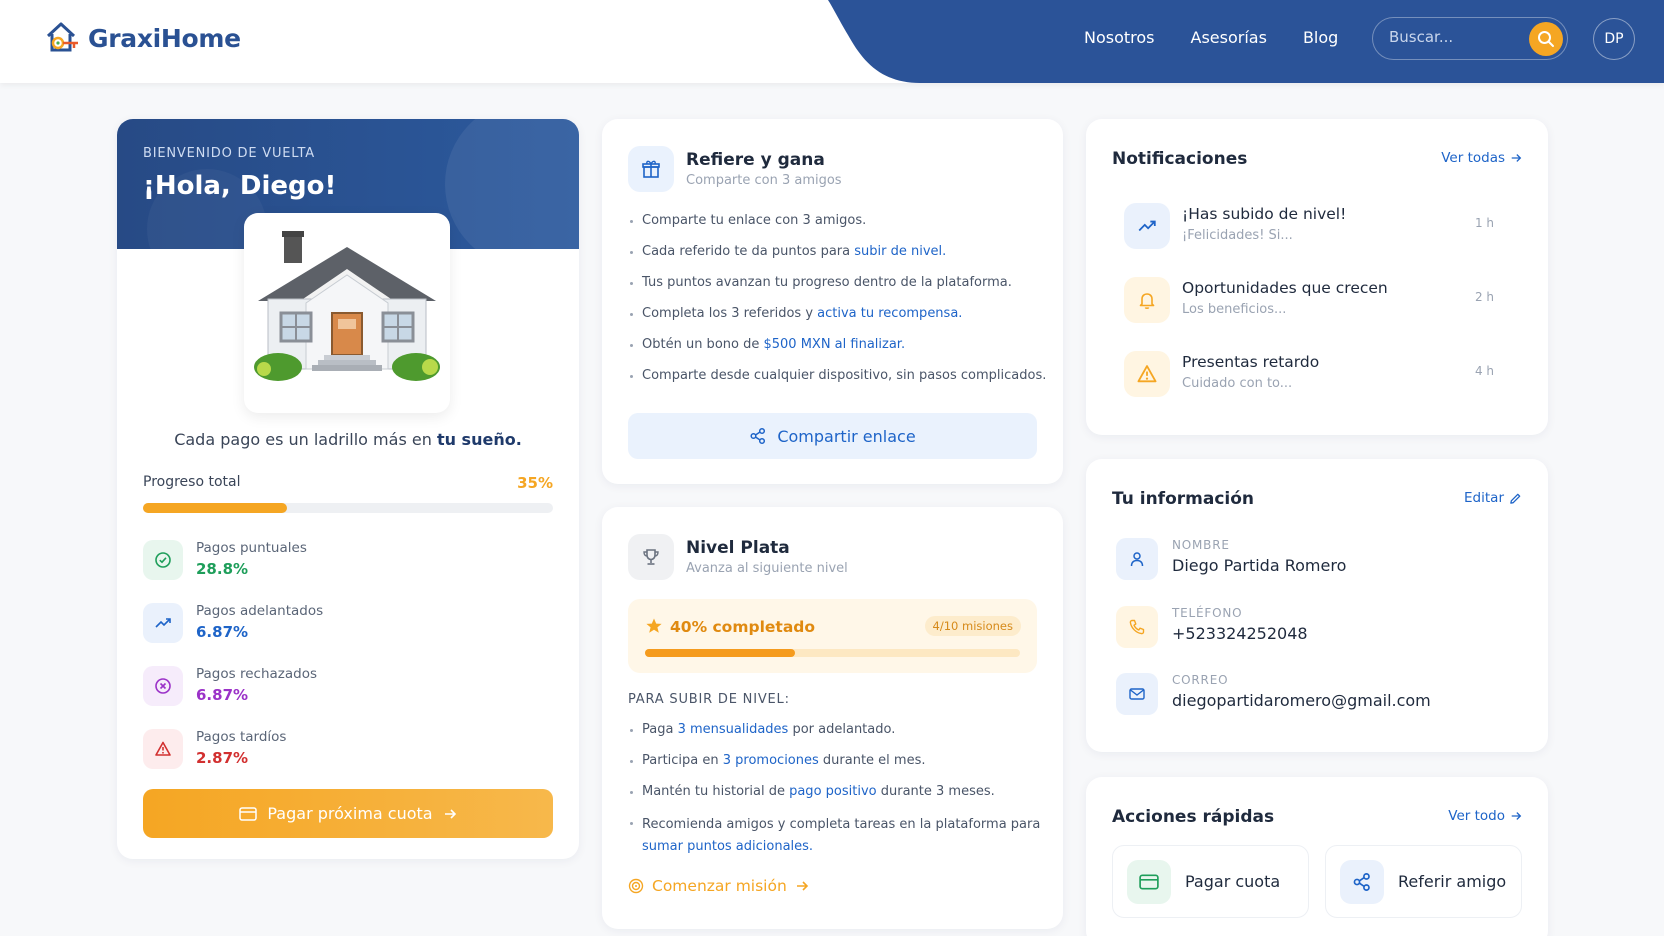 The width and height of the screenshot is (1664, 936). I want to click on start-mission-link: Comenzar misión, so click(718, 886).